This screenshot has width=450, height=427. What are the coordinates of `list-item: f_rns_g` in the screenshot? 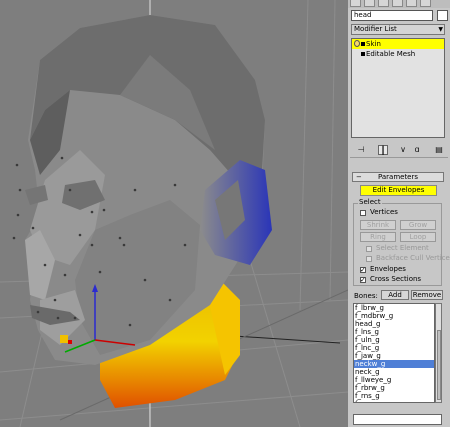 It's located at (394, 396).